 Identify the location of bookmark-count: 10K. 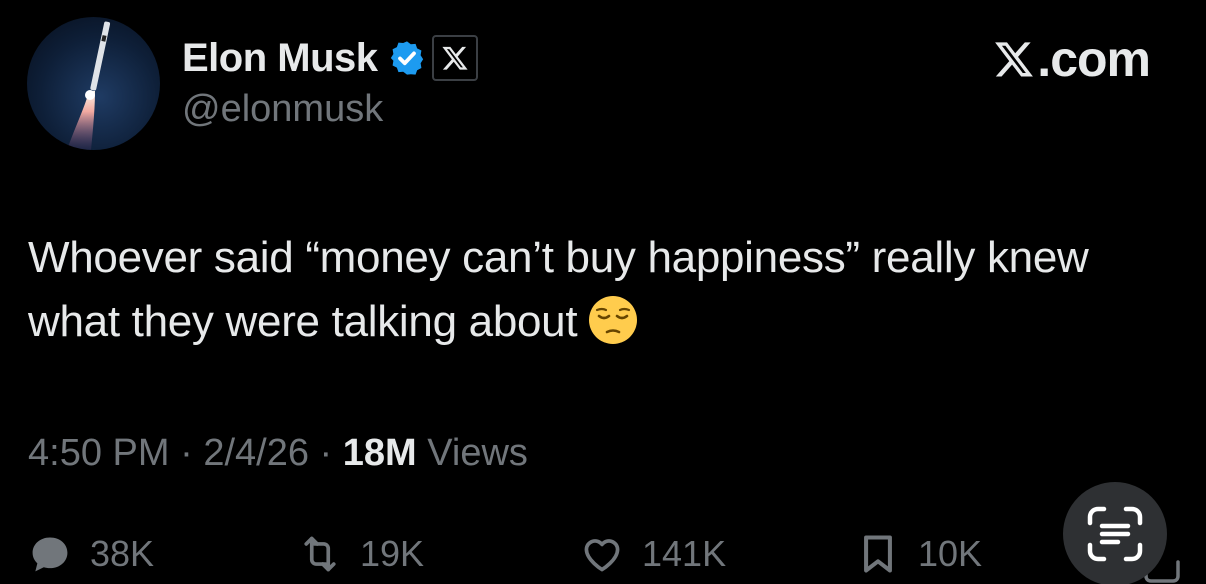
(950, 553).